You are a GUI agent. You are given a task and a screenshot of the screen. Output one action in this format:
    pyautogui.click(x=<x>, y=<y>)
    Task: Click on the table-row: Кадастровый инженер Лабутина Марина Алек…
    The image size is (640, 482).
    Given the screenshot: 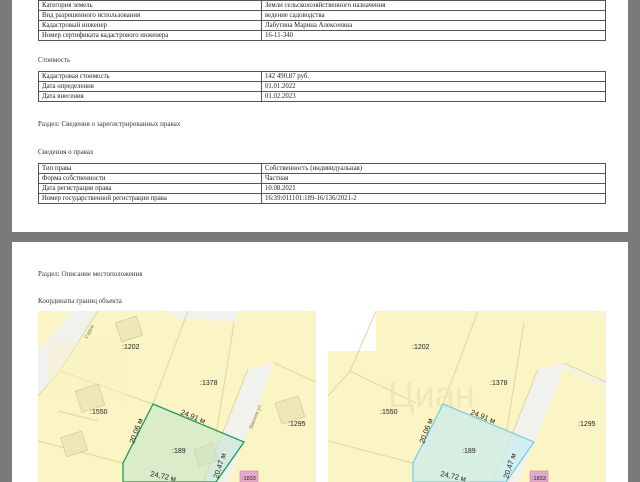 What is the action you would take?
    pyautogui.click(x=322, y=25)
    